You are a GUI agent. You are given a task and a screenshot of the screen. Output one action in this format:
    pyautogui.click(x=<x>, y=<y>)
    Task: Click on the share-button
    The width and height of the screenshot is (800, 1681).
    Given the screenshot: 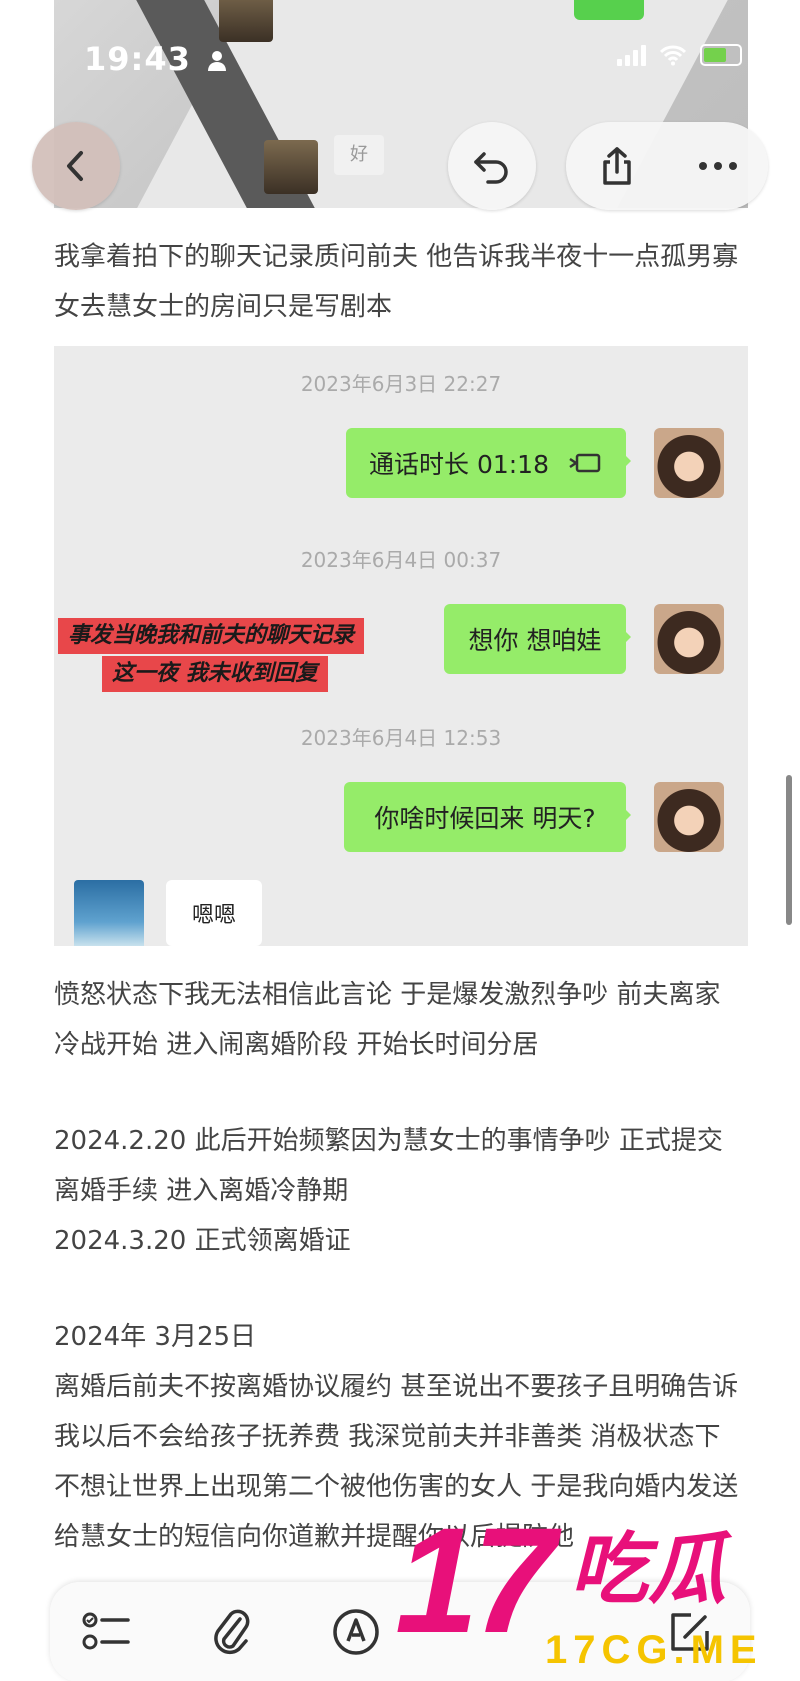 What is the action you would take?
    pyautogui.click(x=617, y=166)
    